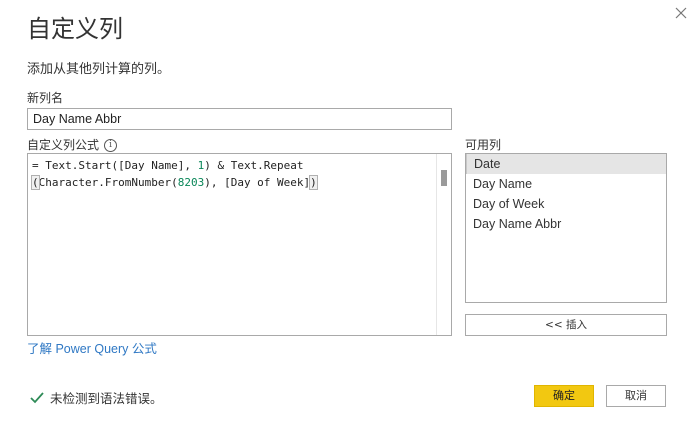  I want to click on insert-button: << 插入, so click(566, 325).